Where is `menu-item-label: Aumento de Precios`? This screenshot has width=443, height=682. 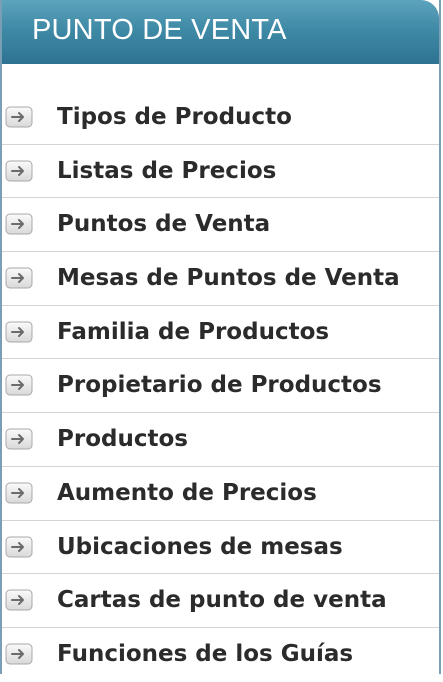 menu-item-label: Aumento de Precios is located at coordinates (187, 492).